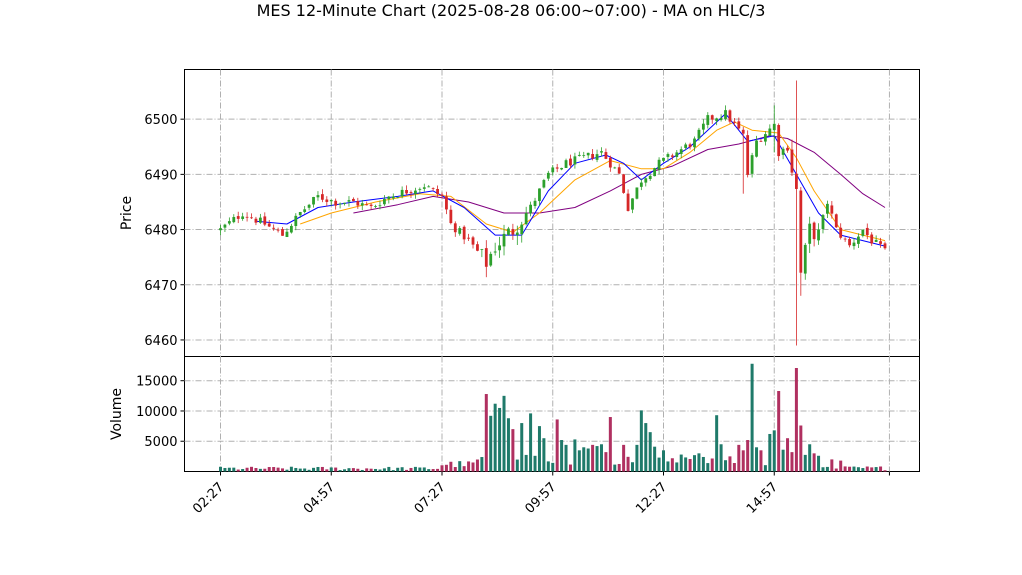 This screenshot has width=1022, height=575. I want to click on x-tick-label: 12:27, so click(651, 498).